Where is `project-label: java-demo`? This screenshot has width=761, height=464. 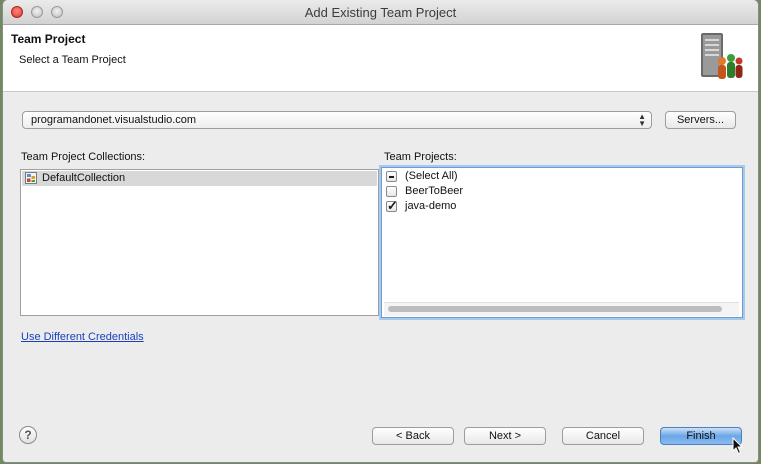
project-label: java-demo is located at coordinates (431, 206).